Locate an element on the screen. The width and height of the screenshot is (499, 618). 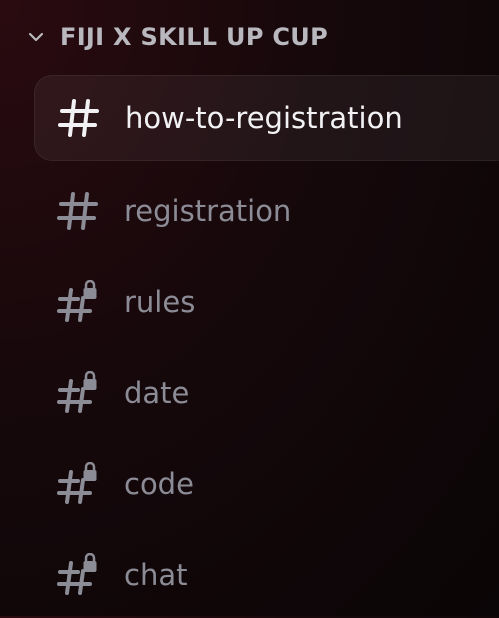
channel-label: code is located at coordinates (159, 484).